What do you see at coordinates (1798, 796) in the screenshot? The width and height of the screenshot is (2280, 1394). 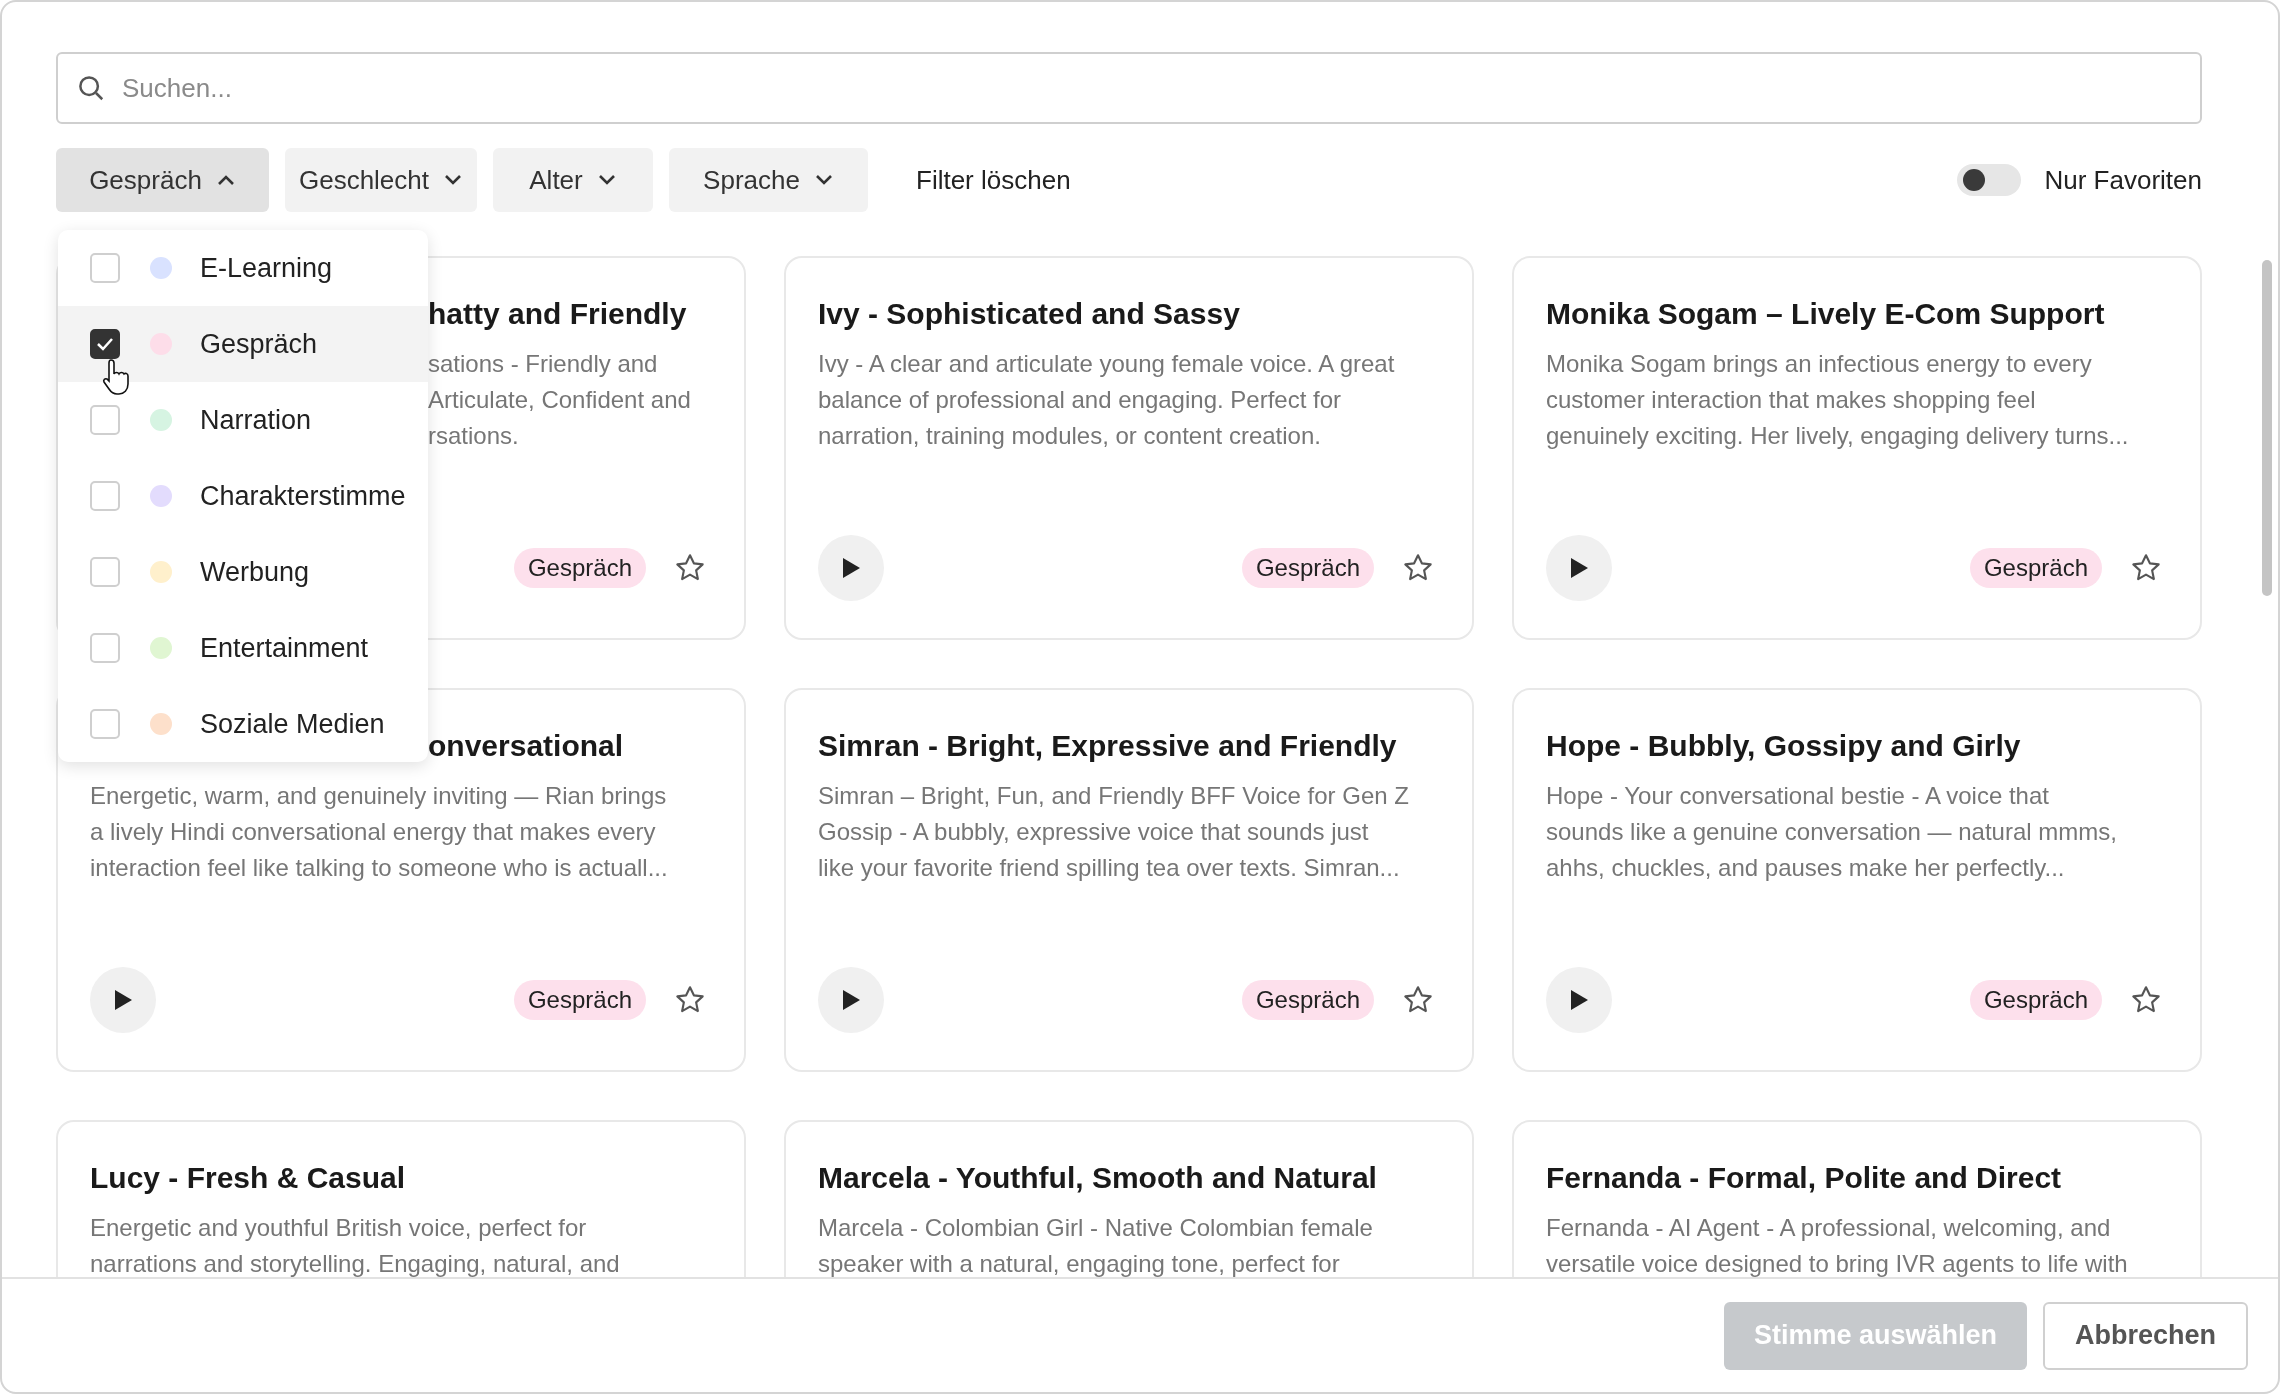 I see `description-line: Hope - Your conversational bestie - A voice that` at bounding box center [1798, 796].